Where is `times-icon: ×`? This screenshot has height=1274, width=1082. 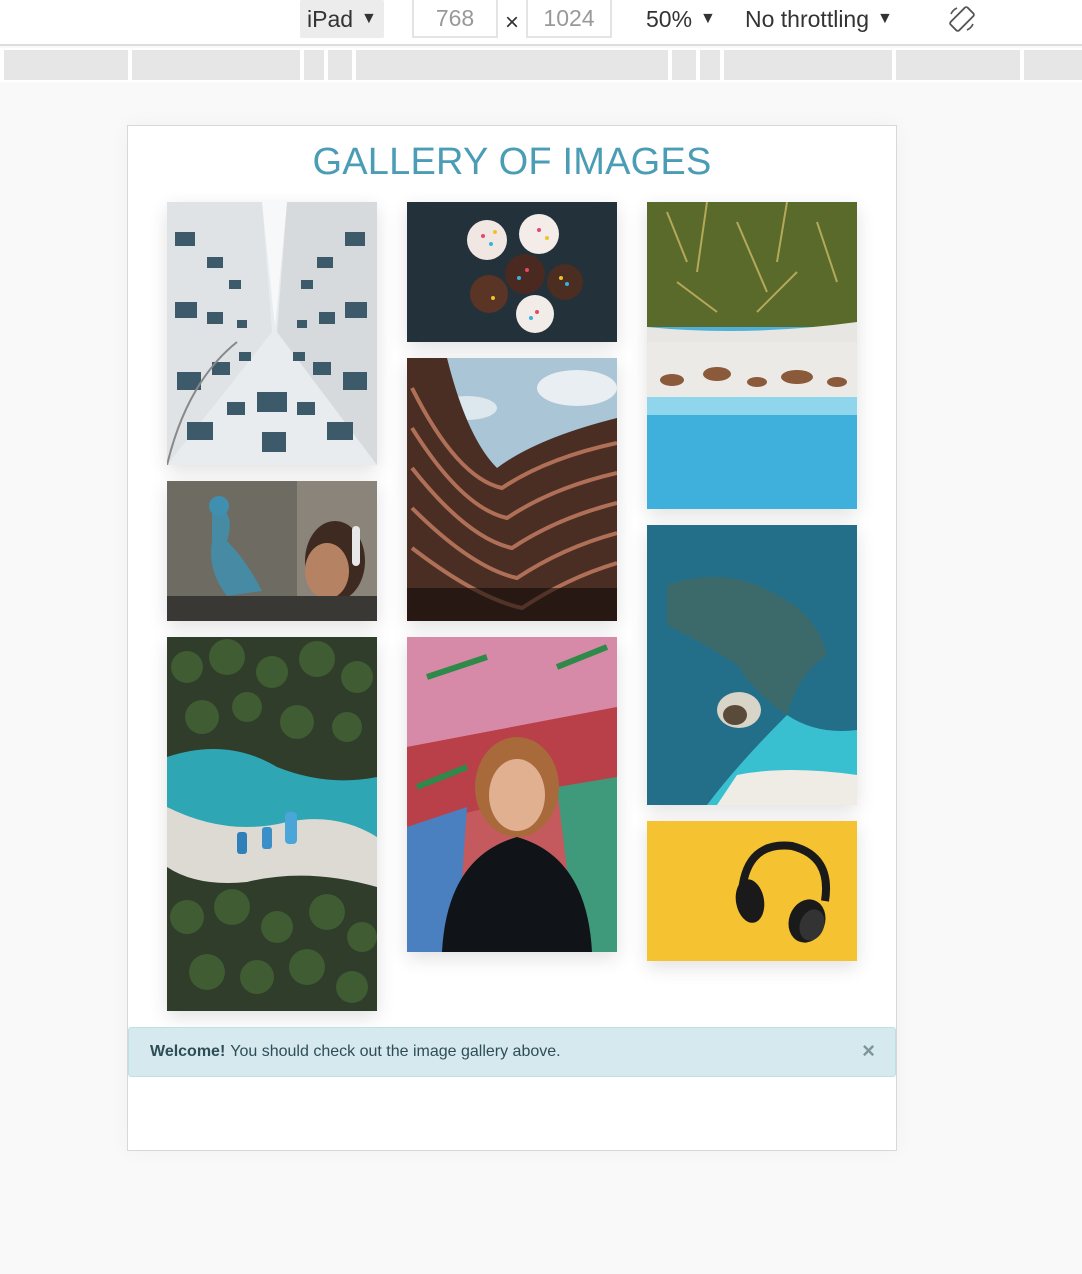
times-icon: × is located at coordinates (511, 22).